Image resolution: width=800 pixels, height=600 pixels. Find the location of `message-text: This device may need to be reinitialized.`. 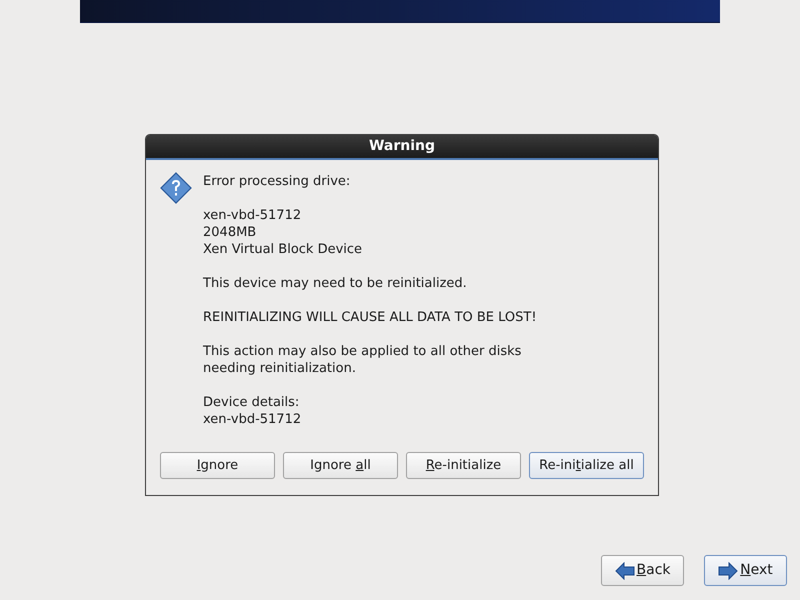

message-text: This device may need to be reinitialized. is located at coordinates (335, 283).